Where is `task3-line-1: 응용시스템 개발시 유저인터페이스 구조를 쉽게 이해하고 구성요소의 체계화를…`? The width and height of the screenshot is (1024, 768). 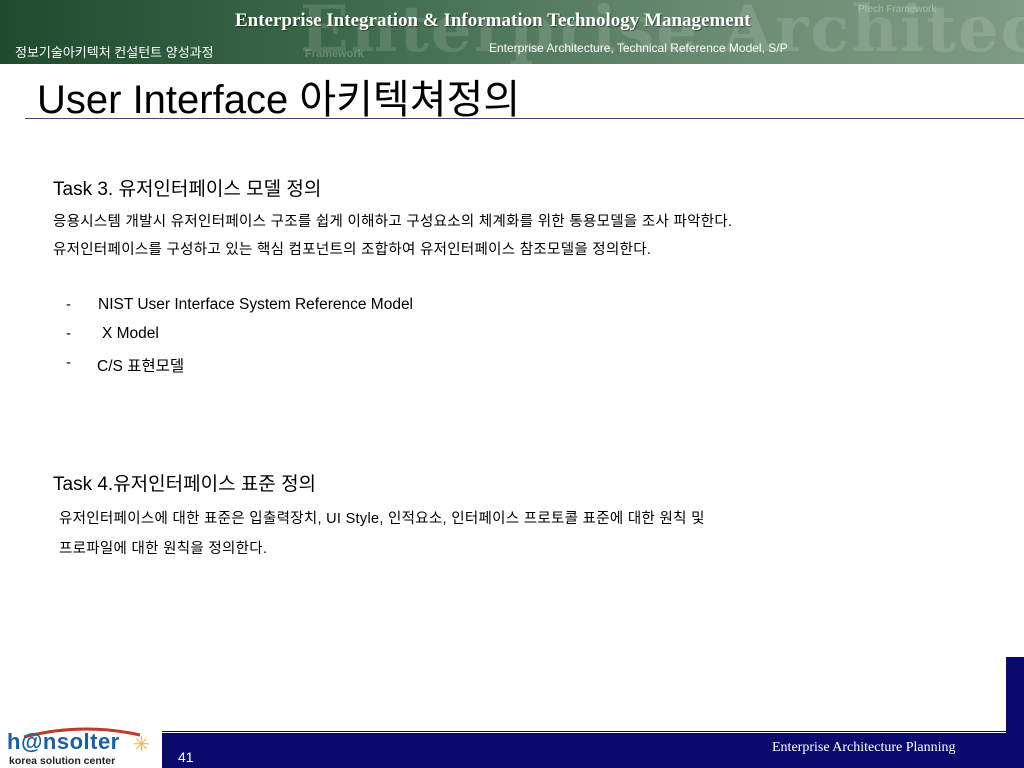
task3-line-1: 응용시스템 개발시 유저인터페이스 구조를 쉽게 이해하고 구성요소의 체계화를… is located at coordinates (393, 222).